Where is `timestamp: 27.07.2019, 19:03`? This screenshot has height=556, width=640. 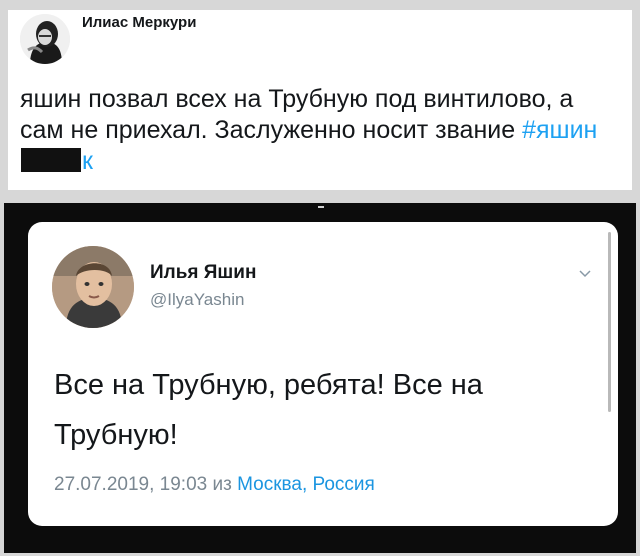 timestamp: 27.07.2019, 19:03 is located at coordinates (130, 484).